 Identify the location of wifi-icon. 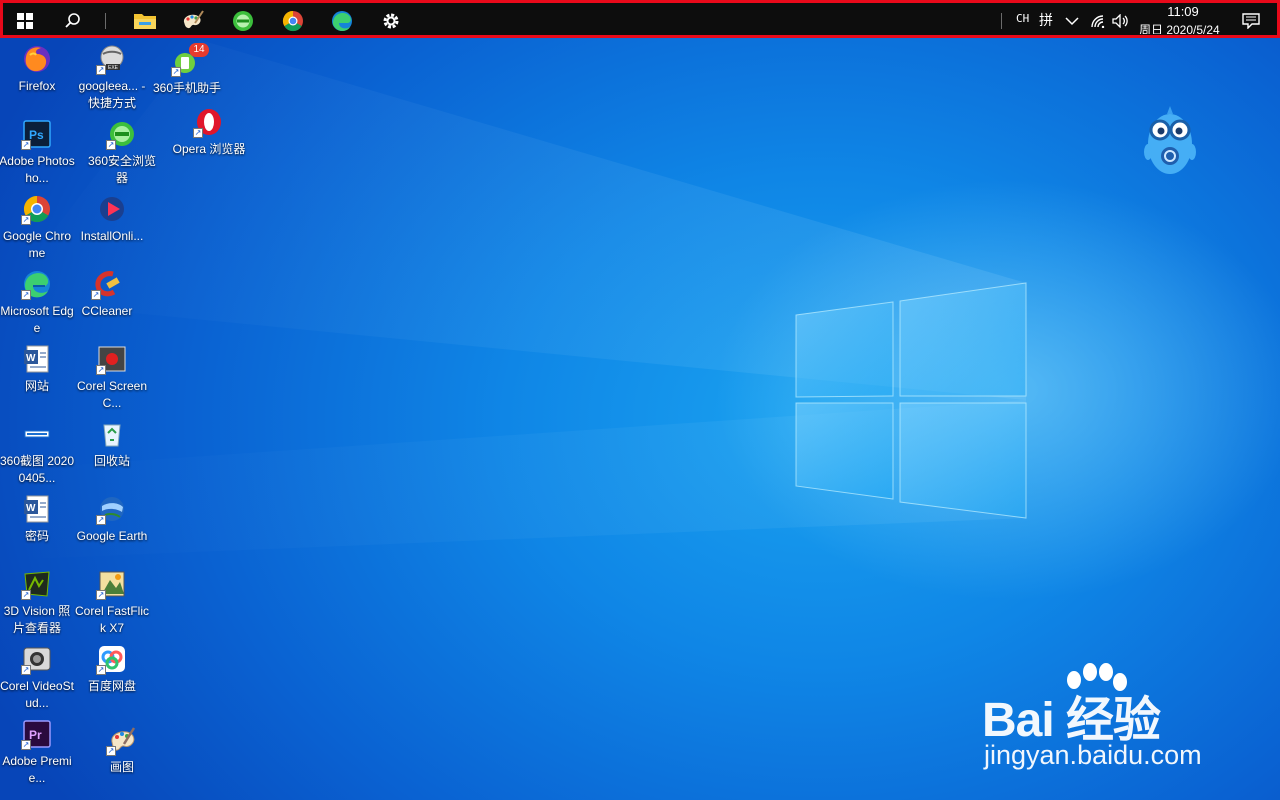
(1098, 21).